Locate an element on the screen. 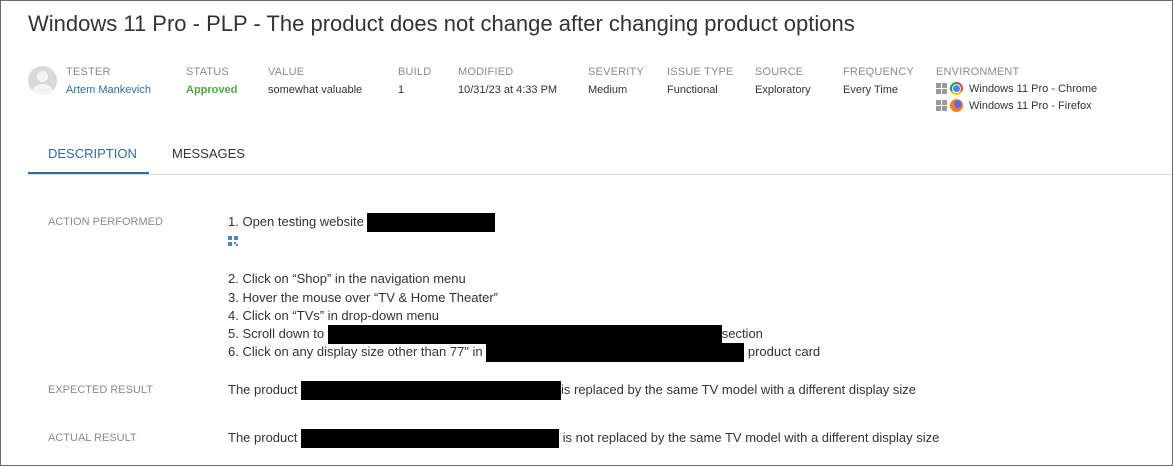 This screenshot has width=1173, height=466. step-text-after: section is located at coordinates (742, 333).